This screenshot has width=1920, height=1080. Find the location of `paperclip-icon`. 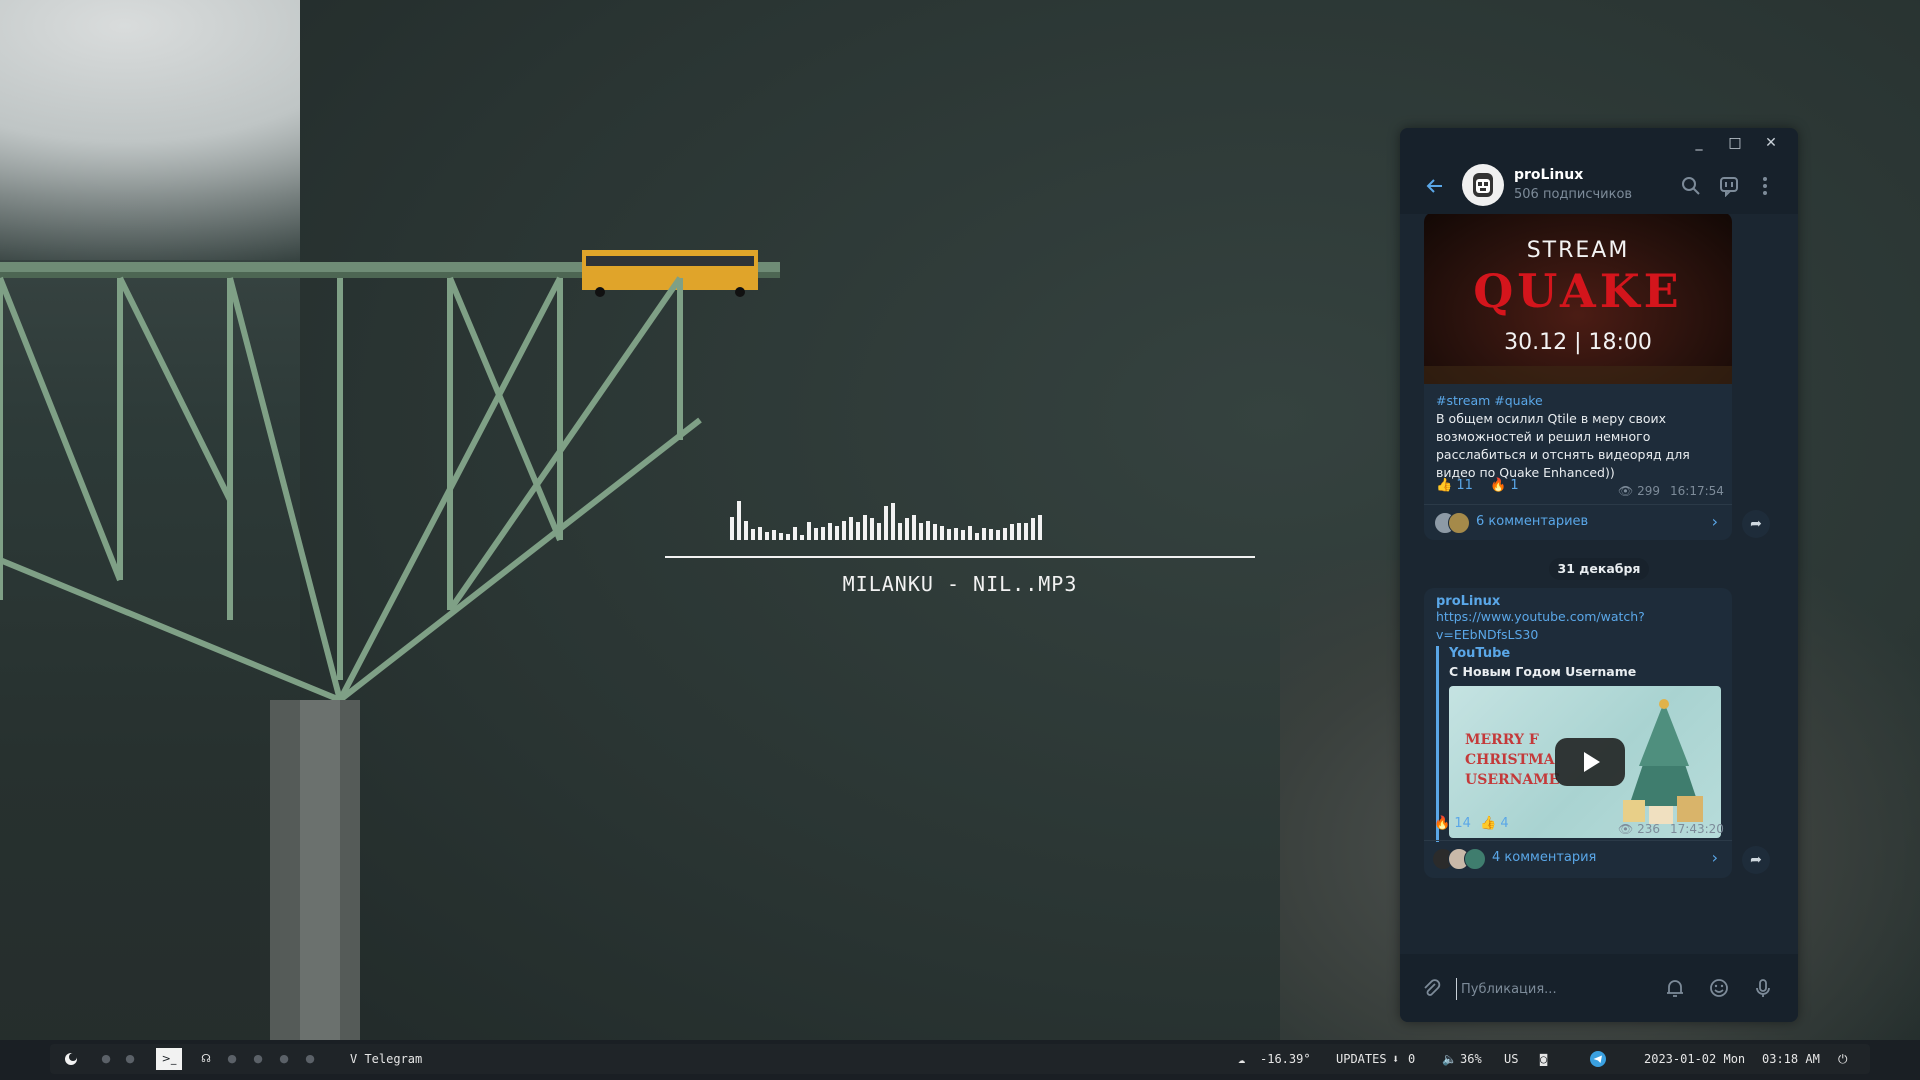

paperclip-icon is located at coordinates (1431, 988).